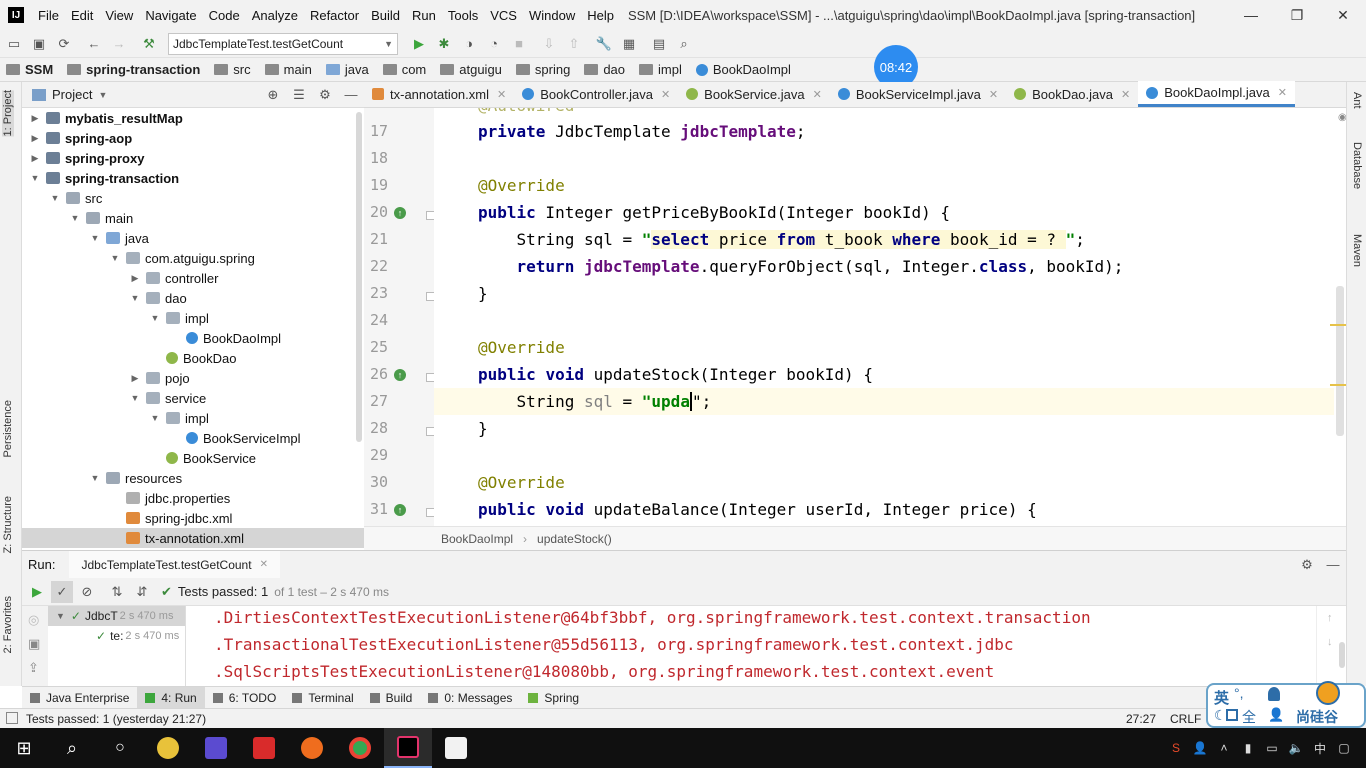  I want to click on user-icon: 👤, so click(1200, 748).